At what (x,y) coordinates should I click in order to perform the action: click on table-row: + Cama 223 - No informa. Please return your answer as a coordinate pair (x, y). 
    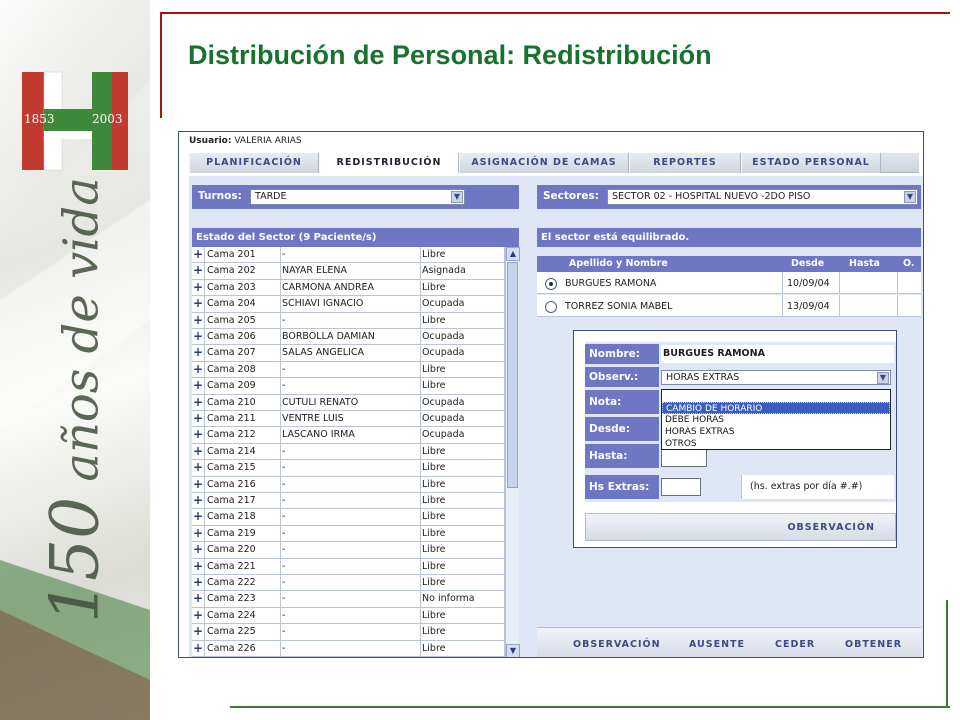
    Looking at the image, I should click on (348, 599).